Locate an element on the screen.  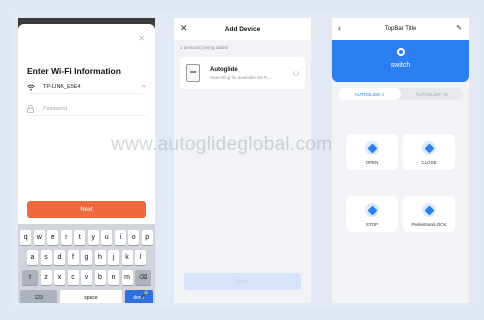
close-label: CLOSE is located at coordinates (429, 162).